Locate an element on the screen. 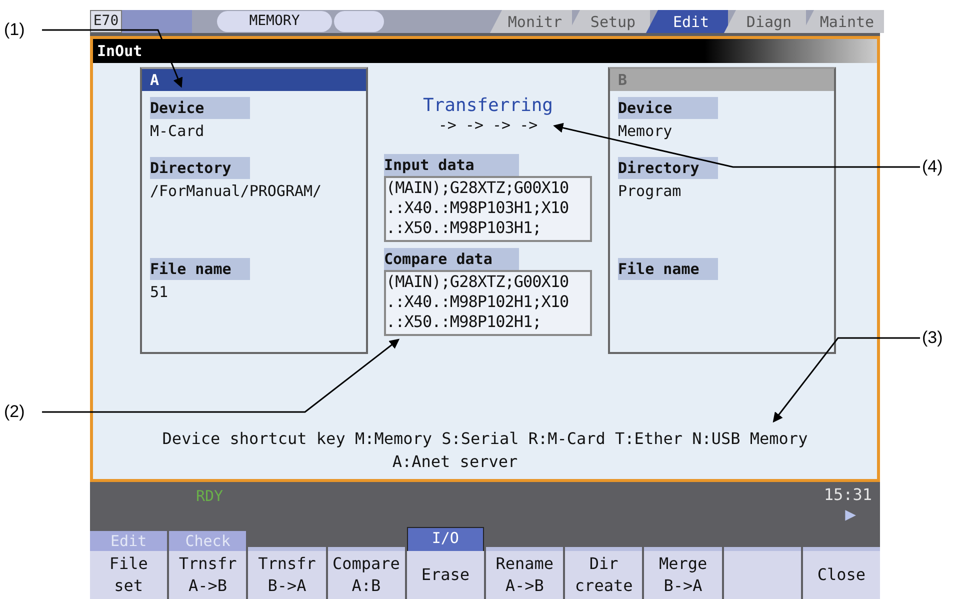 The height and width of the screenshot is (599, 956). mode-indicator: MEMORY is located at coordinates (274, 21).